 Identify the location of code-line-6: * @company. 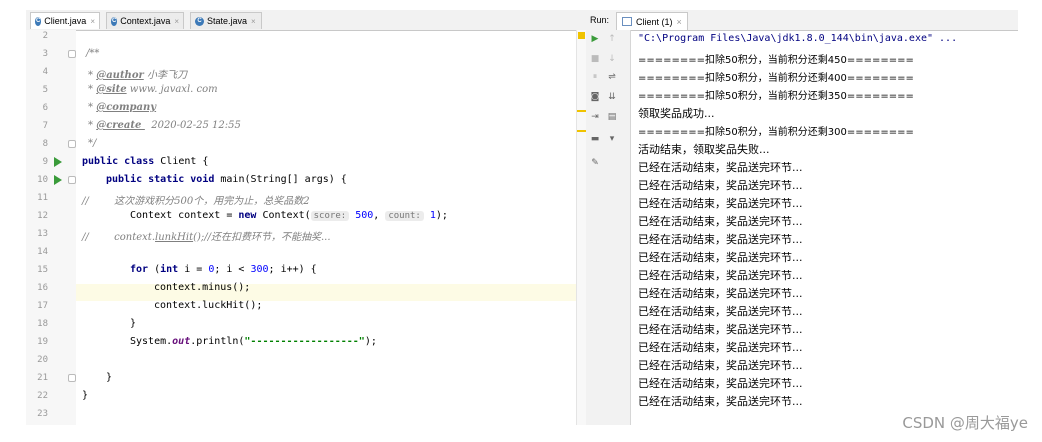
(122, 107).